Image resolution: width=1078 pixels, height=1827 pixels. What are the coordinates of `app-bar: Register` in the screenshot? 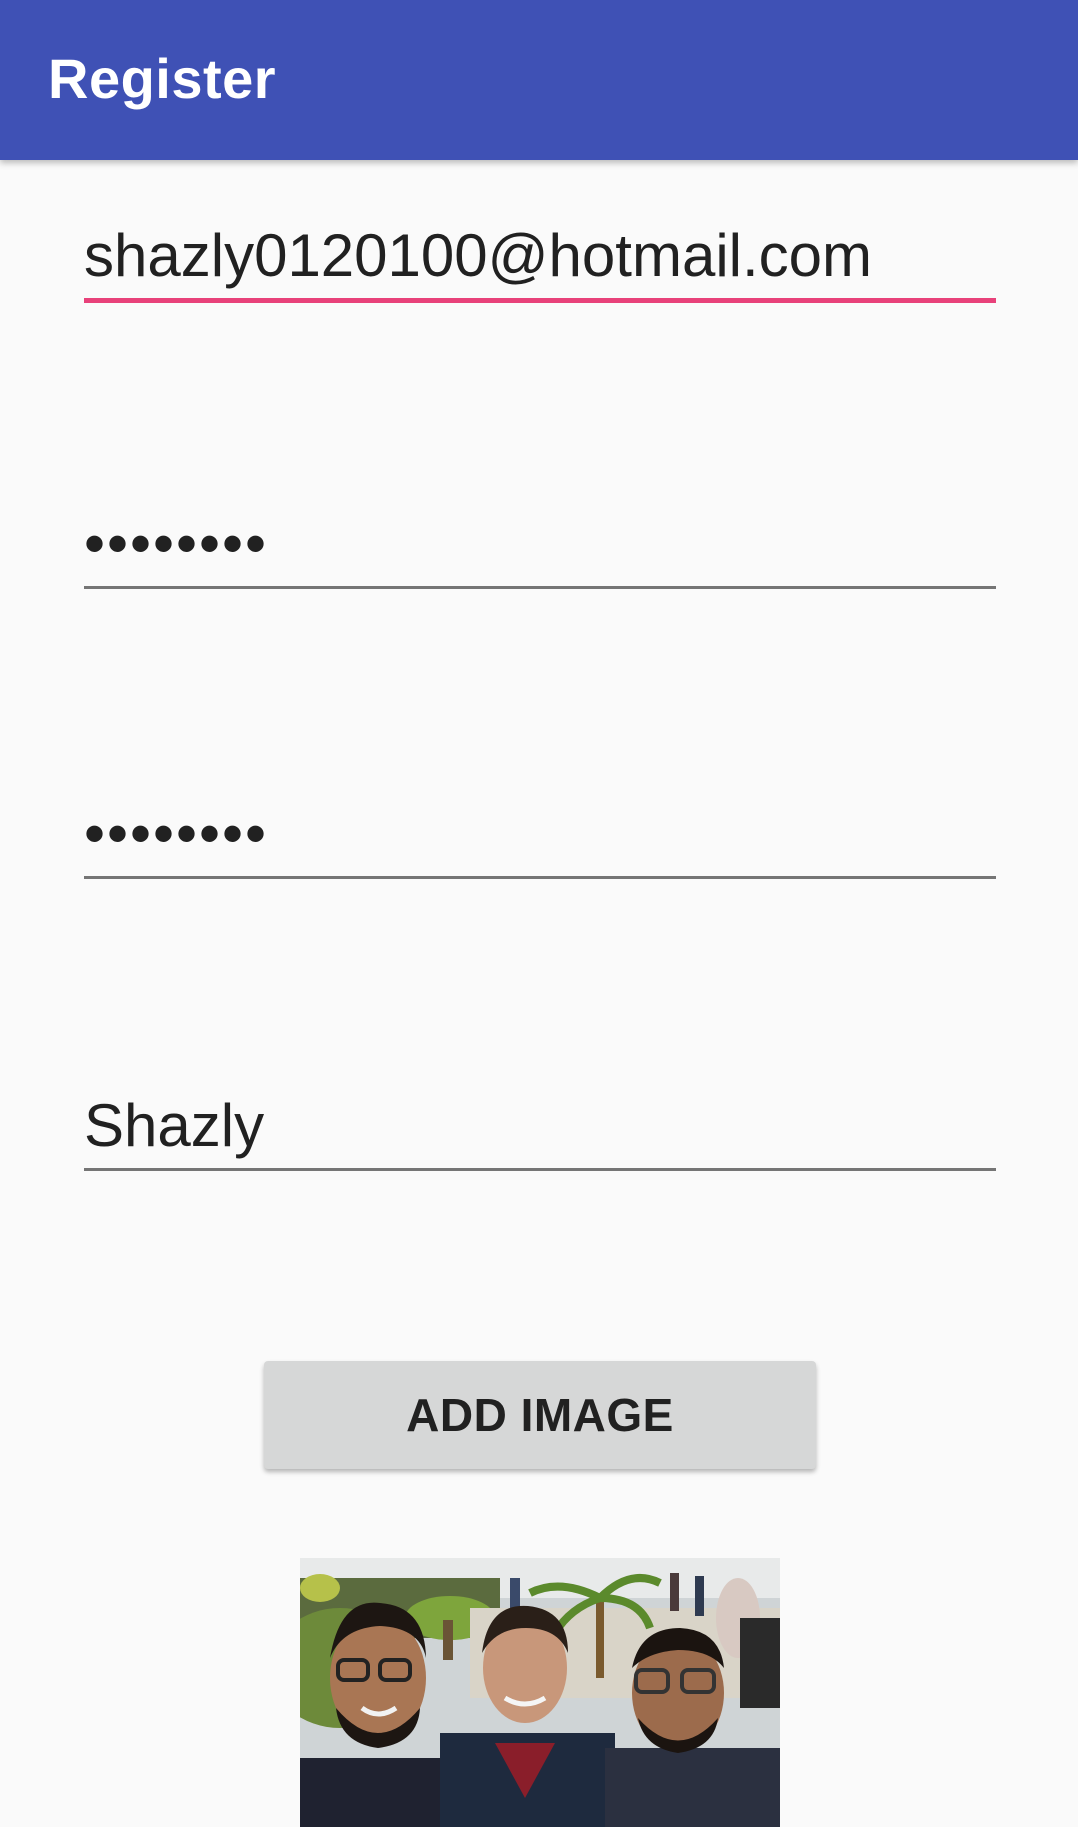 It's located at (539, 80).